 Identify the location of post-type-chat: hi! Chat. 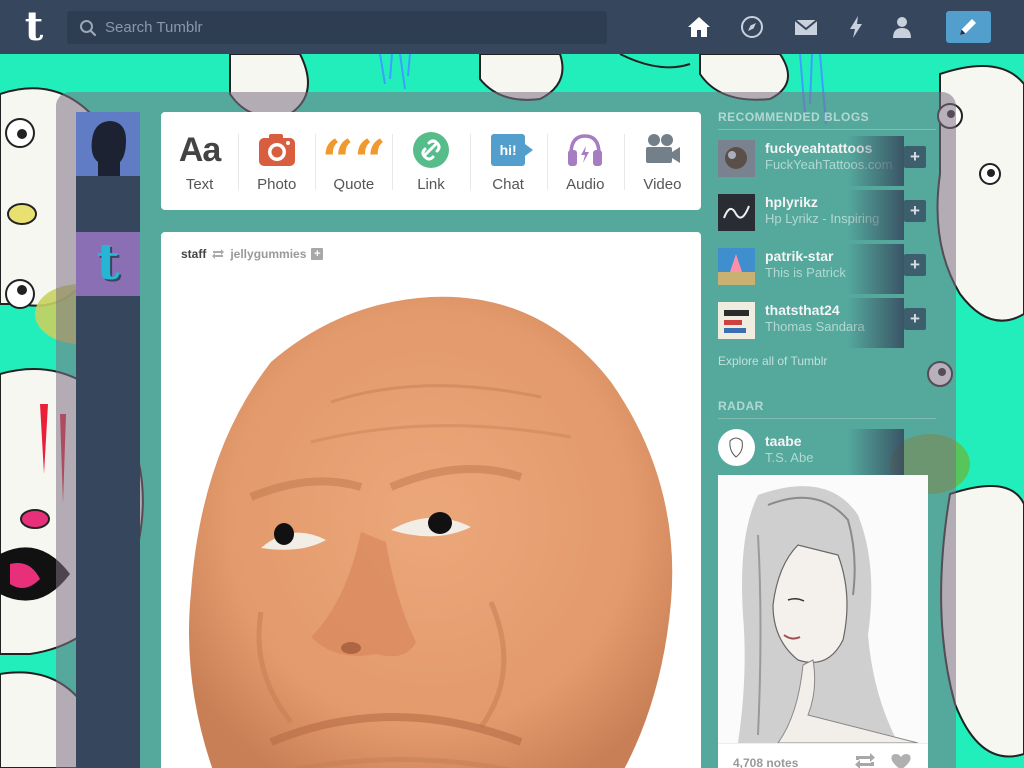
(508, 161).